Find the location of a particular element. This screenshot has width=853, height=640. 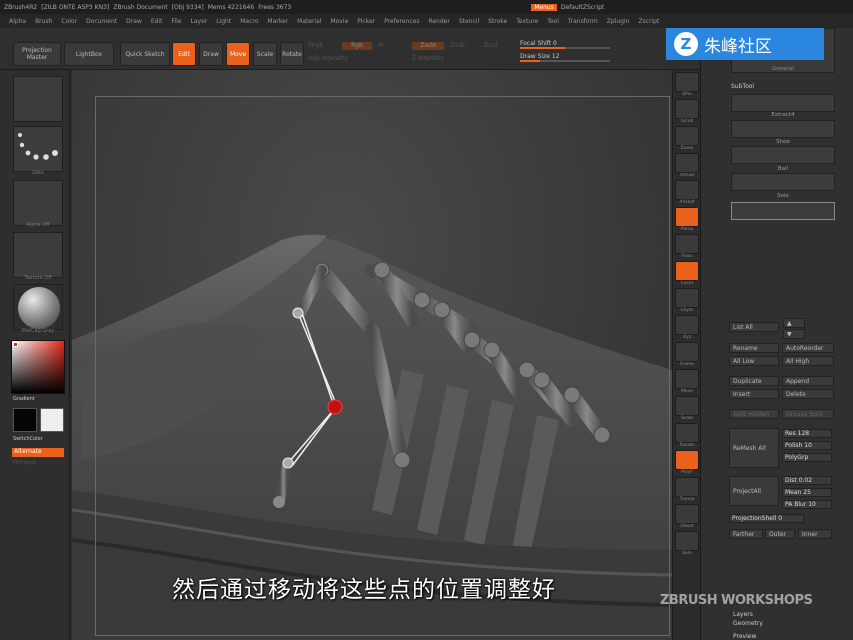

menu-brush: Brush is located at coordinates (43, 21).